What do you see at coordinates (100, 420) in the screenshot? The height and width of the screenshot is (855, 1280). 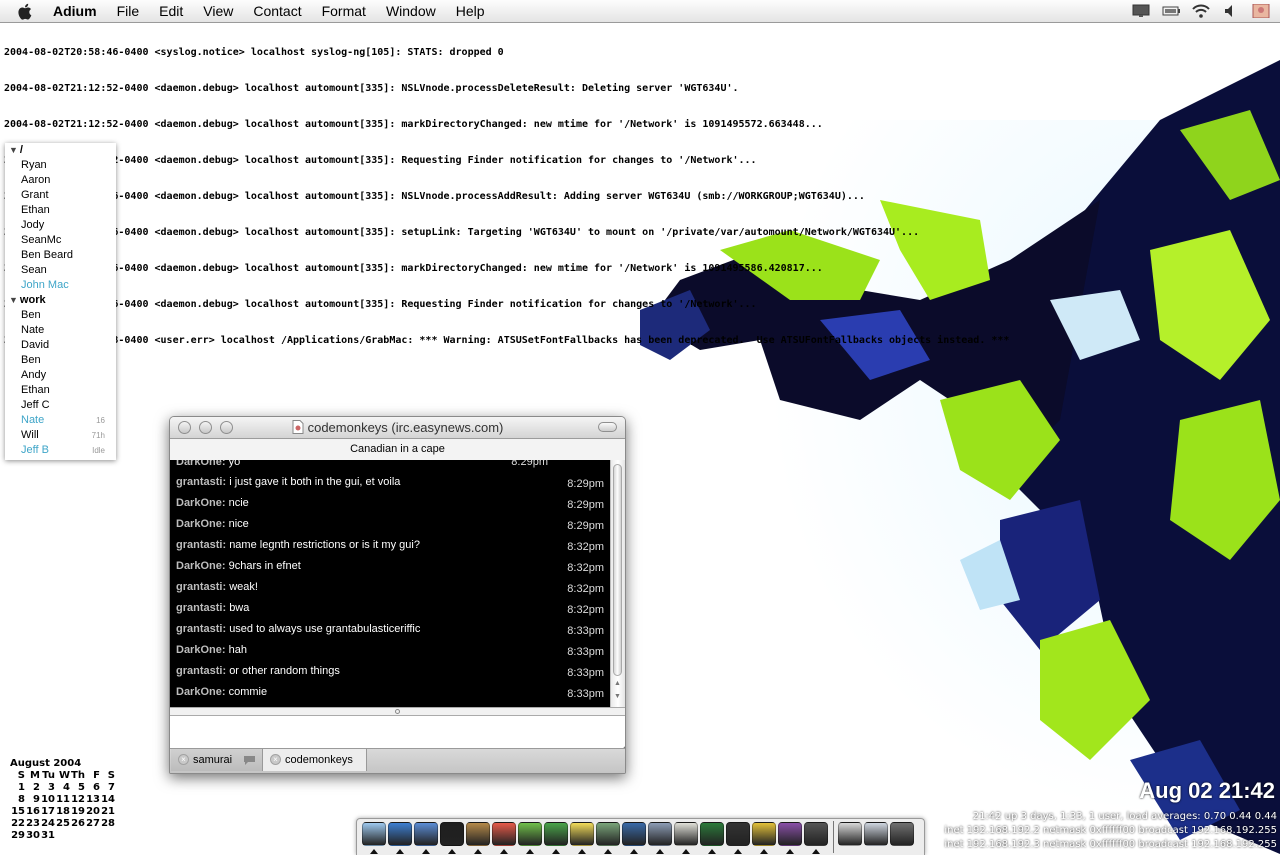 I see `buddy-status: 16` at bounding box center [100, 420].